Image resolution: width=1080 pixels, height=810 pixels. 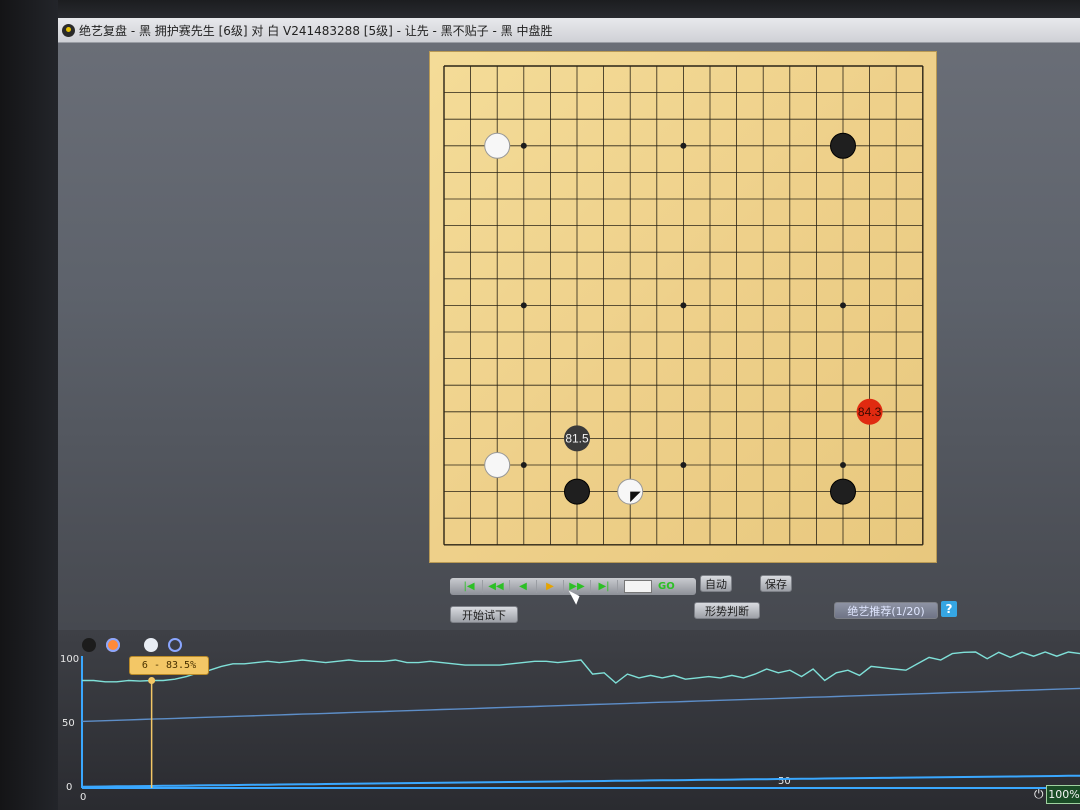 I want to click on screen-left-bezel, so click(x=29, y=405).